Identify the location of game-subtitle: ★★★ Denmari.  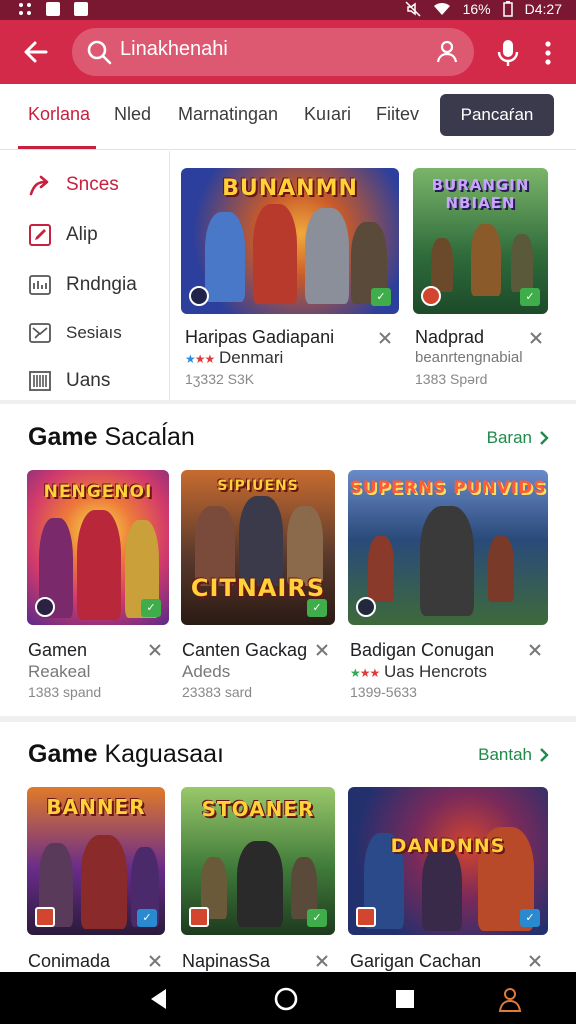
(234, 357).